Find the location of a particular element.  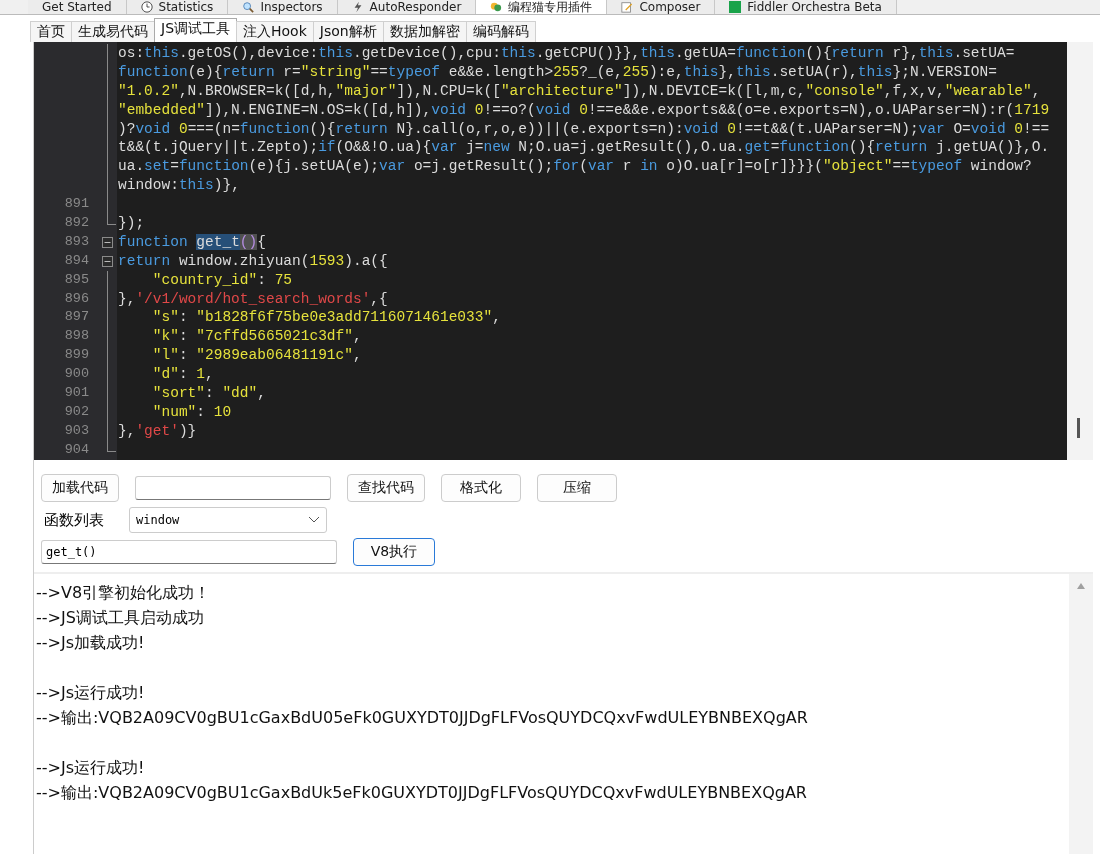

scrollbar-thumb is located at coordinates (1078, 428).